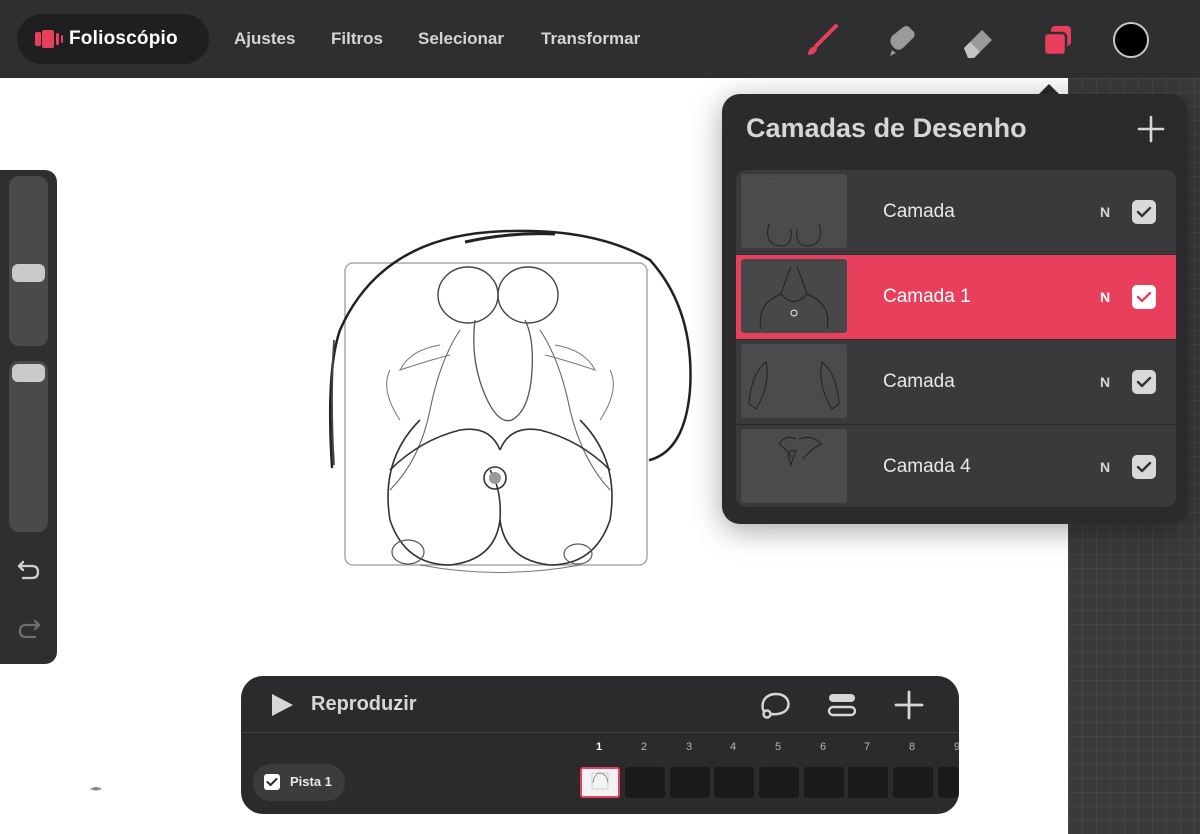  What do you see at coordinates (1058, 40) in the screenshot?
I see `layers-icon` at bounding box center [1058, 40].